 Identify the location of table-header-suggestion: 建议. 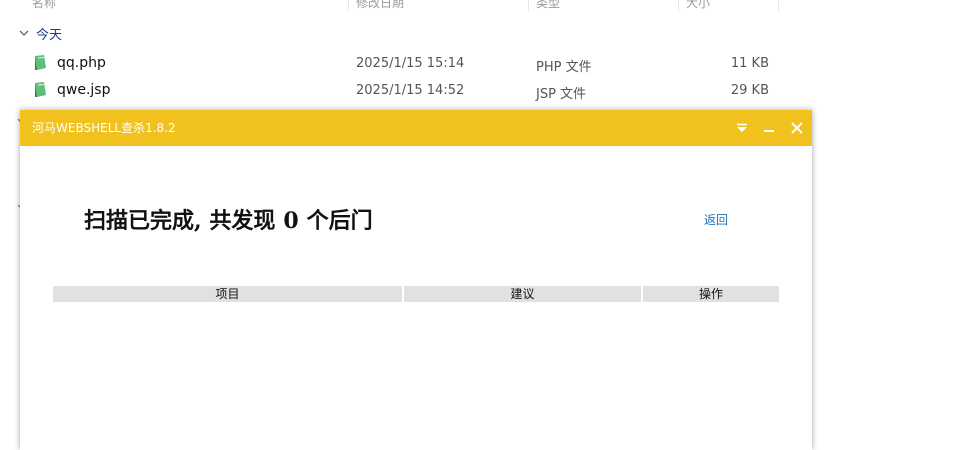
(522, 294).